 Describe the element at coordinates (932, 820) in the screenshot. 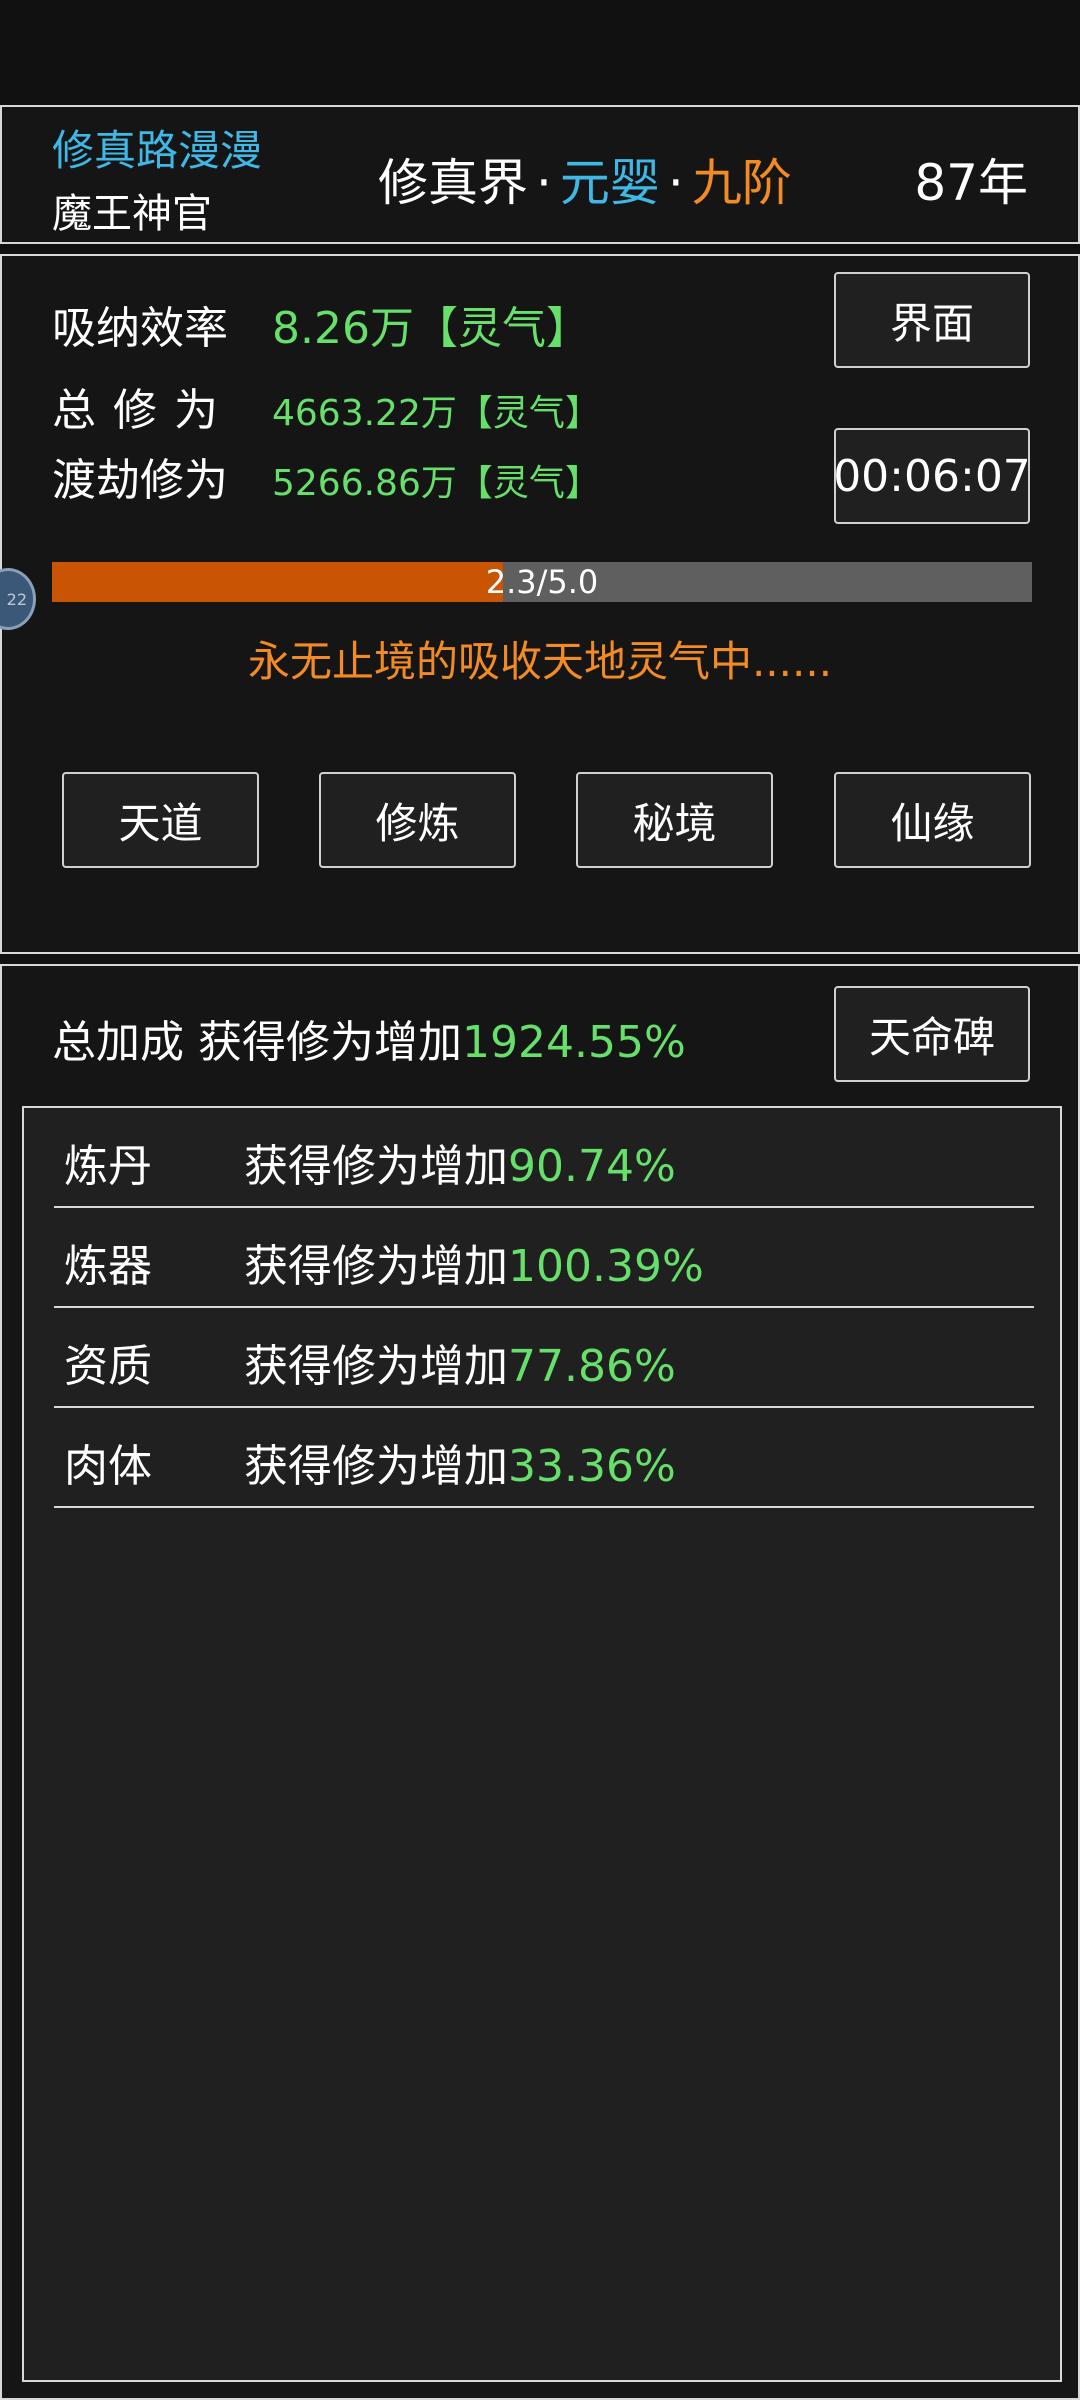

I see `xianyuan-button: 仙缘` at that location.